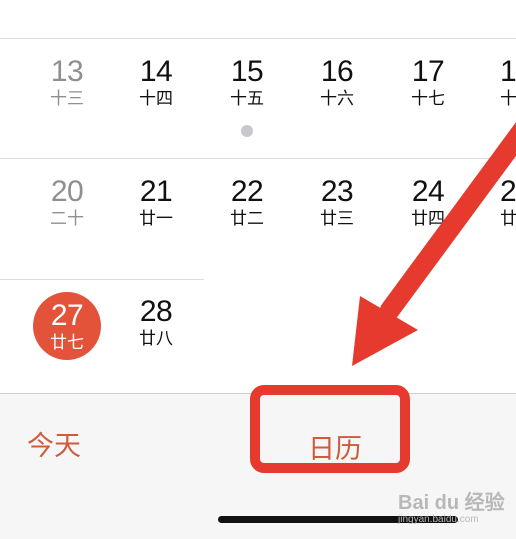 Image resolution: width=516 pixels, height=539 pixels. I want to click on watermark-url: jingyan.baidu.com, so click(438, 519).